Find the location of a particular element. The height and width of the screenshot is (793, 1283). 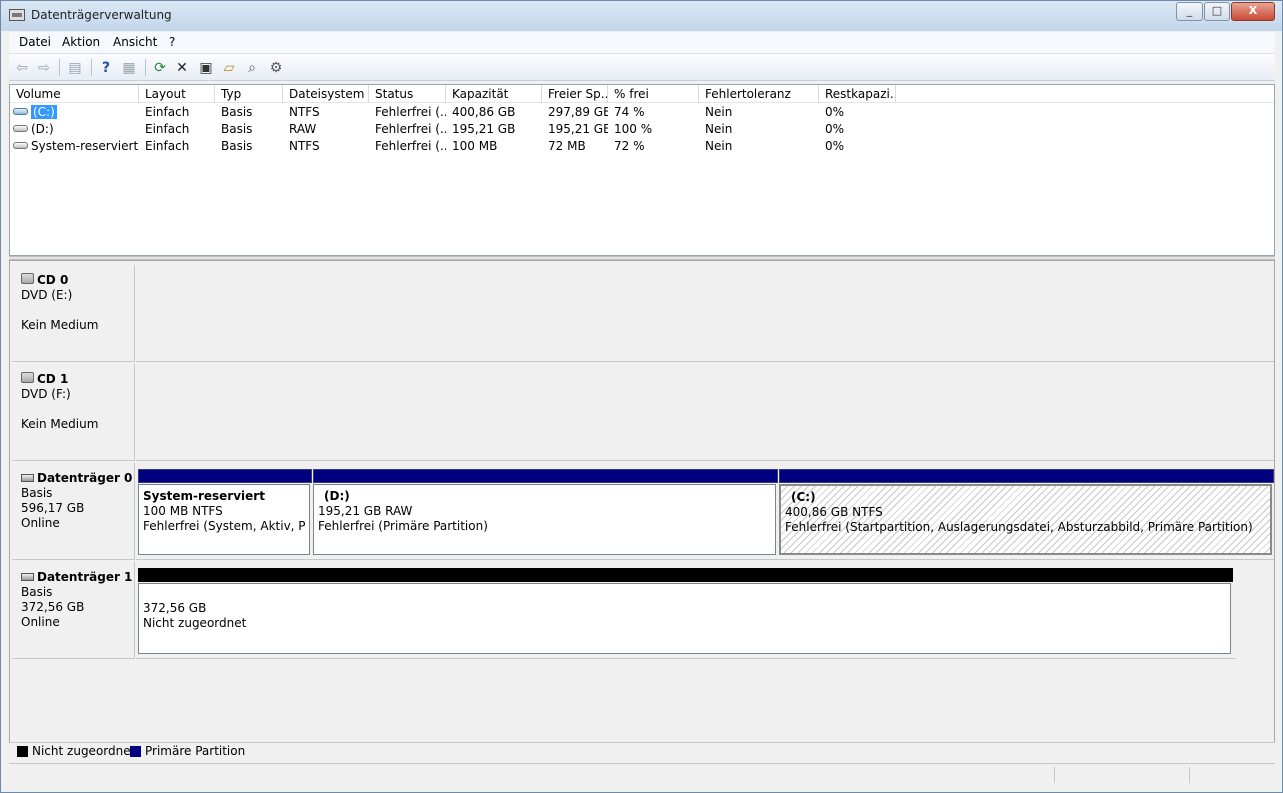

disk-label-cd0: CD 0 DVD (E:) Kein Medium is located at coordinates (73, 313).